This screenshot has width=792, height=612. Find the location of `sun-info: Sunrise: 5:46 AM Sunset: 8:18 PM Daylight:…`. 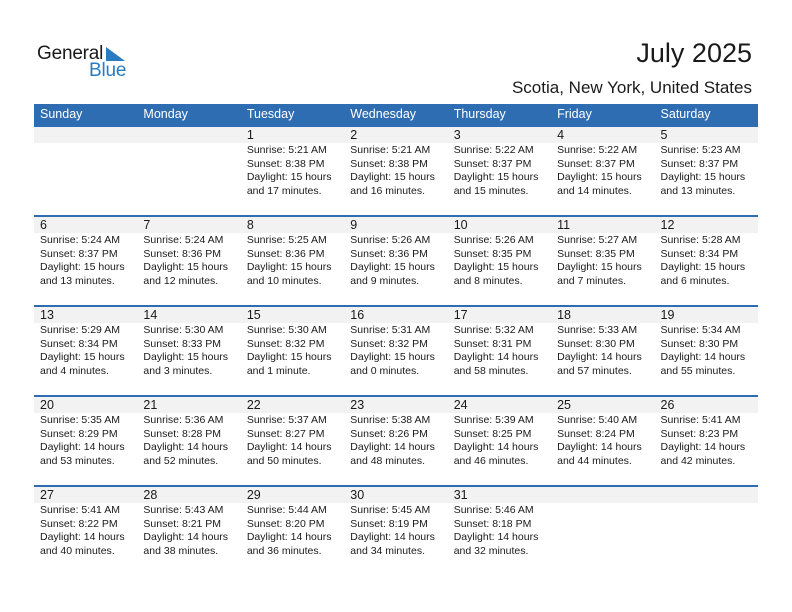

sun-info: Sunrise: 5:46 AM Sunset: 8:18 PM Daylight:… is located at coordinates (502, 530).